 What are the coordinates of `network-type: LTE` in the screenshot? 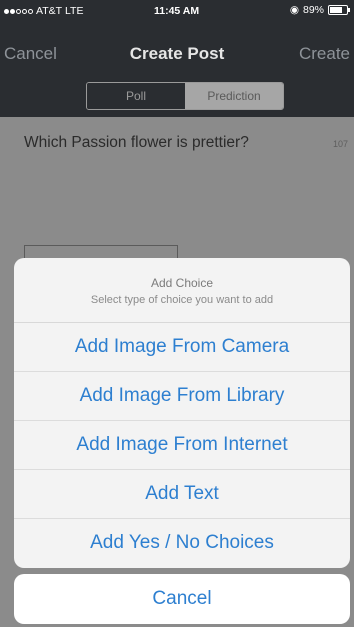 It's located at (74, 11).